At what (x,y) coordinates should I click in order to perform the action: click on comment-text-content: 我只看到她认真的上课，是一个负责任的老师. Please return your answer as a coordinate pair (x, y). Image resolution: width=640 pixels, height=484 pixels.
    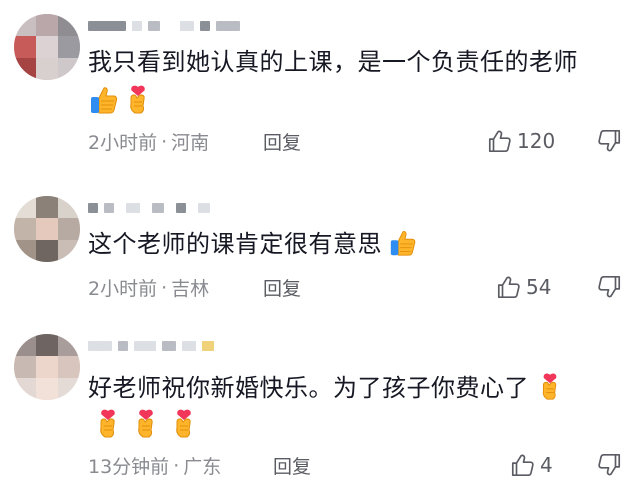
    Looking at the image, I should click on (333, 62).